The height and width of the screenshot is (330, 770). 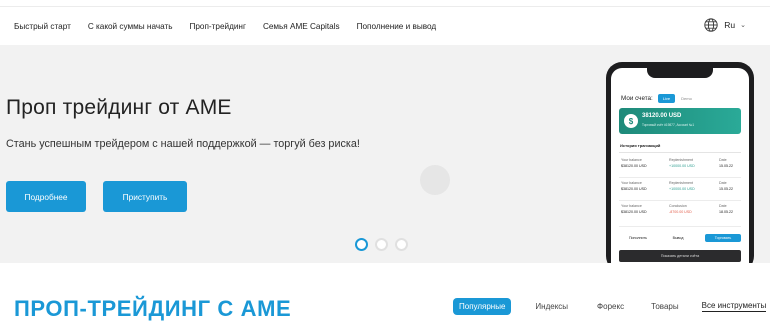 I want to click on dollar-icon: $, so click(x=631, y=121).